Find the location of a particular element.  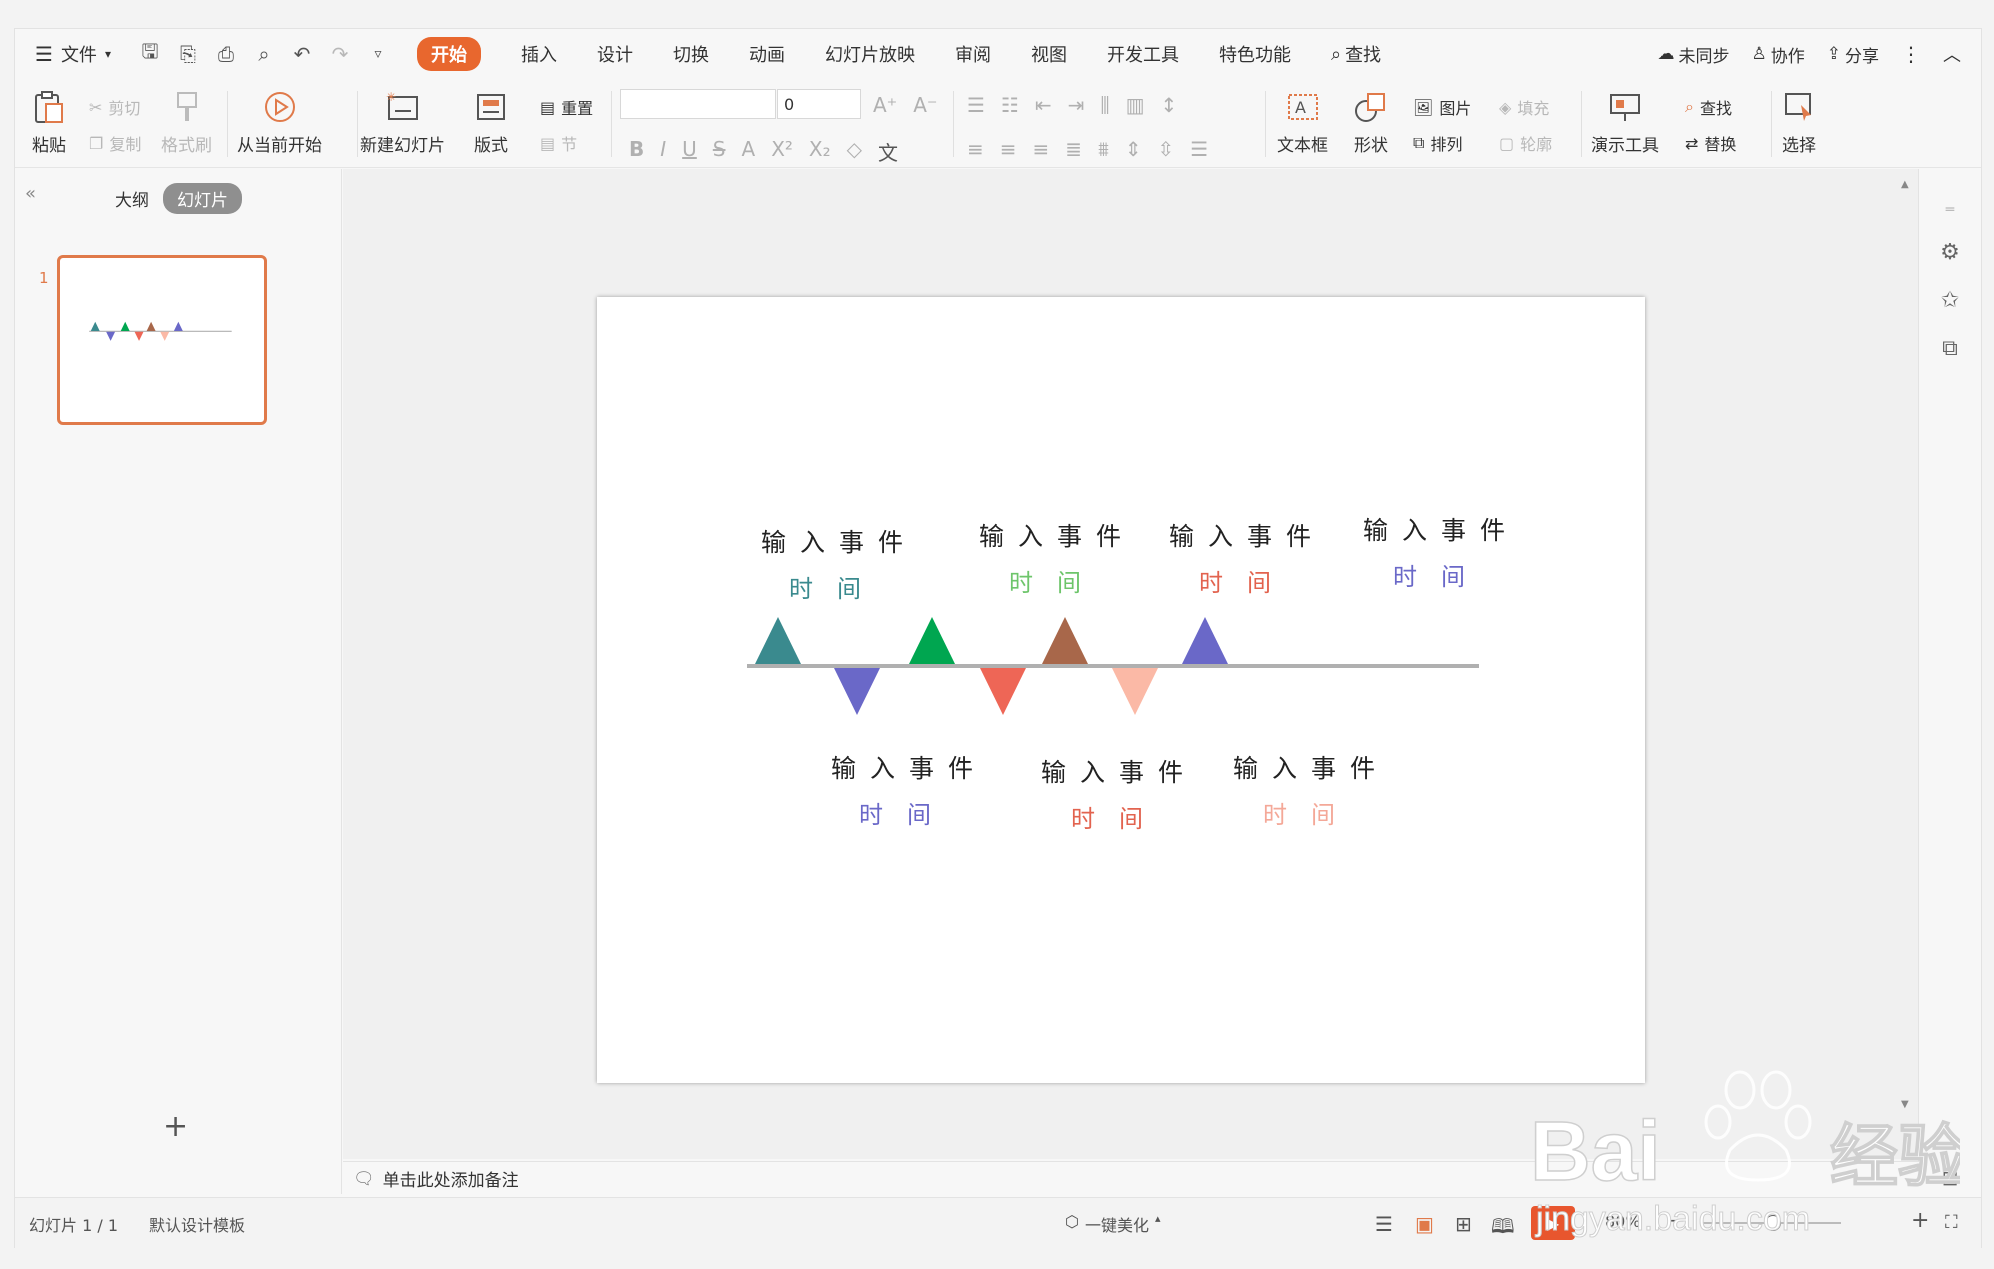

align-left-icon: ≡ is located at coordinates (975, 149).